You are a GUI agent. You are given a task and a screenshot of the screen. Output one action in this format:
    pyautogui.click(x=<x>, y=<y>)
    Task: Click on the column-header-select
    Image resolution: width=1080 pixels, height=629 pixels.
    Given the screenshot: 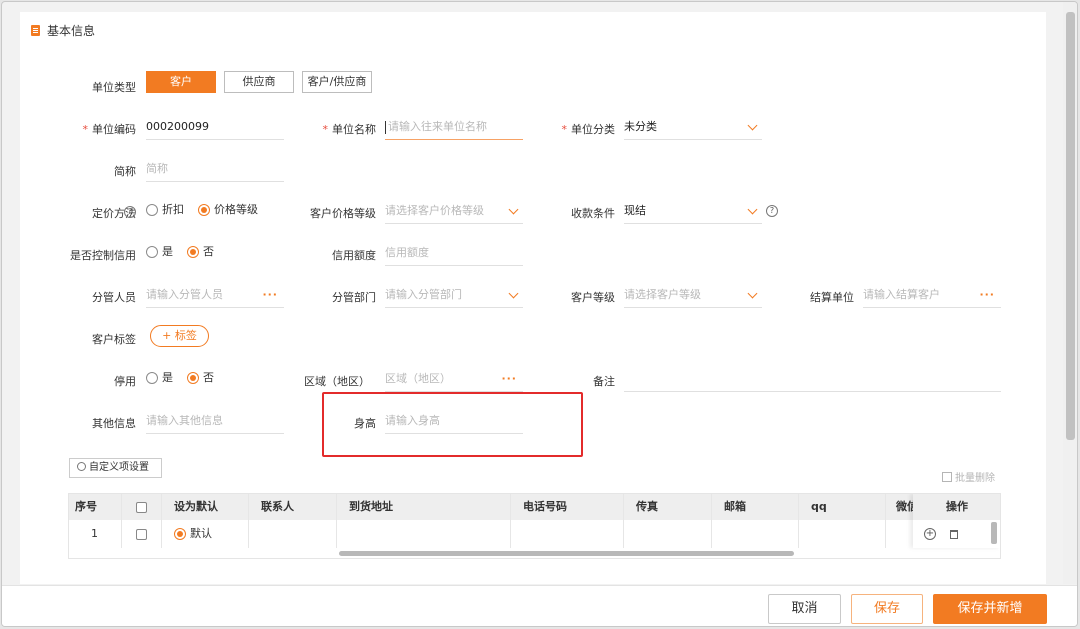 What is the action you would take?
    pyautogui.click(x=142, y=507)
    